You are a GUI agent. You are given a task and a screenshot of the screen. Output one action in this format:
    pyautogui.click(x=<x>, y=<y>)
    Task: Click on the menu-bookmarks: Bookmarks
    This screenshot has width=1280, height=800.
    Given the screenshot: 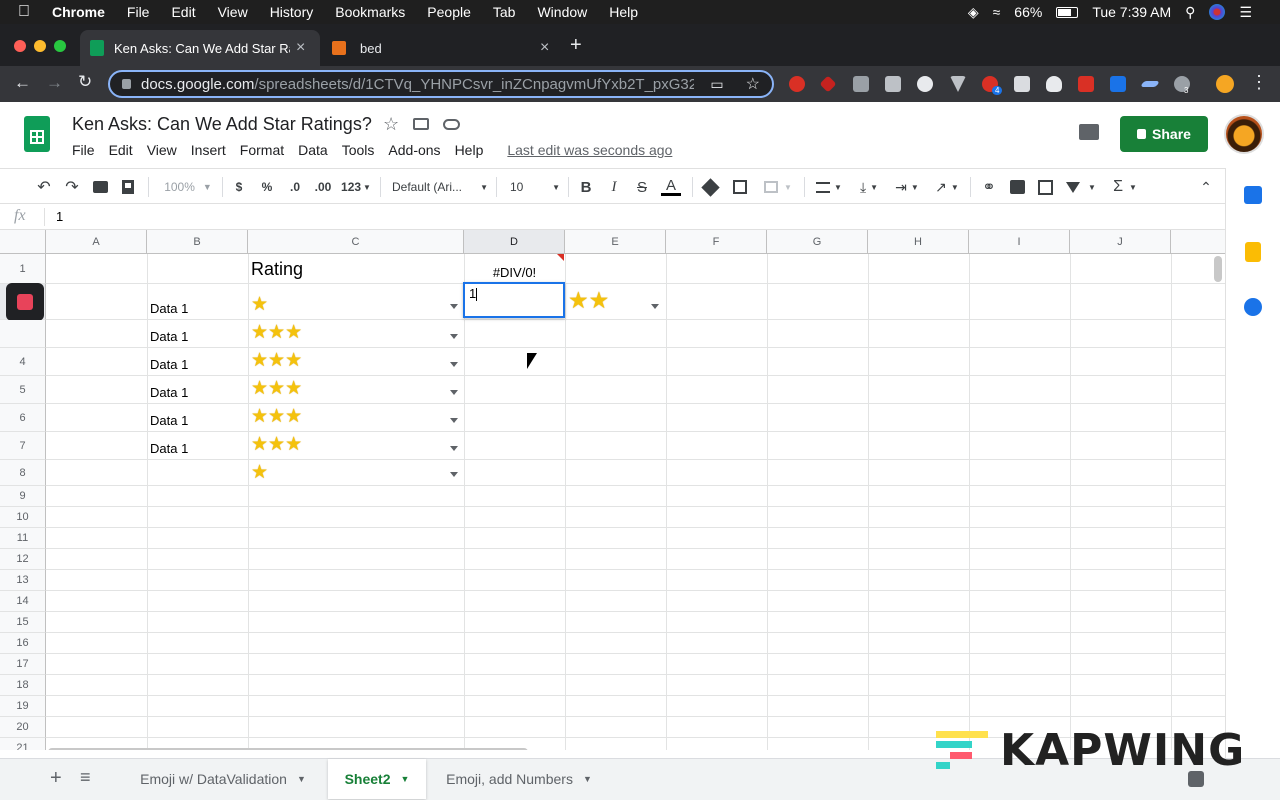 What is the action you would take?
    pyautogui.click(x=370, y=12)
    